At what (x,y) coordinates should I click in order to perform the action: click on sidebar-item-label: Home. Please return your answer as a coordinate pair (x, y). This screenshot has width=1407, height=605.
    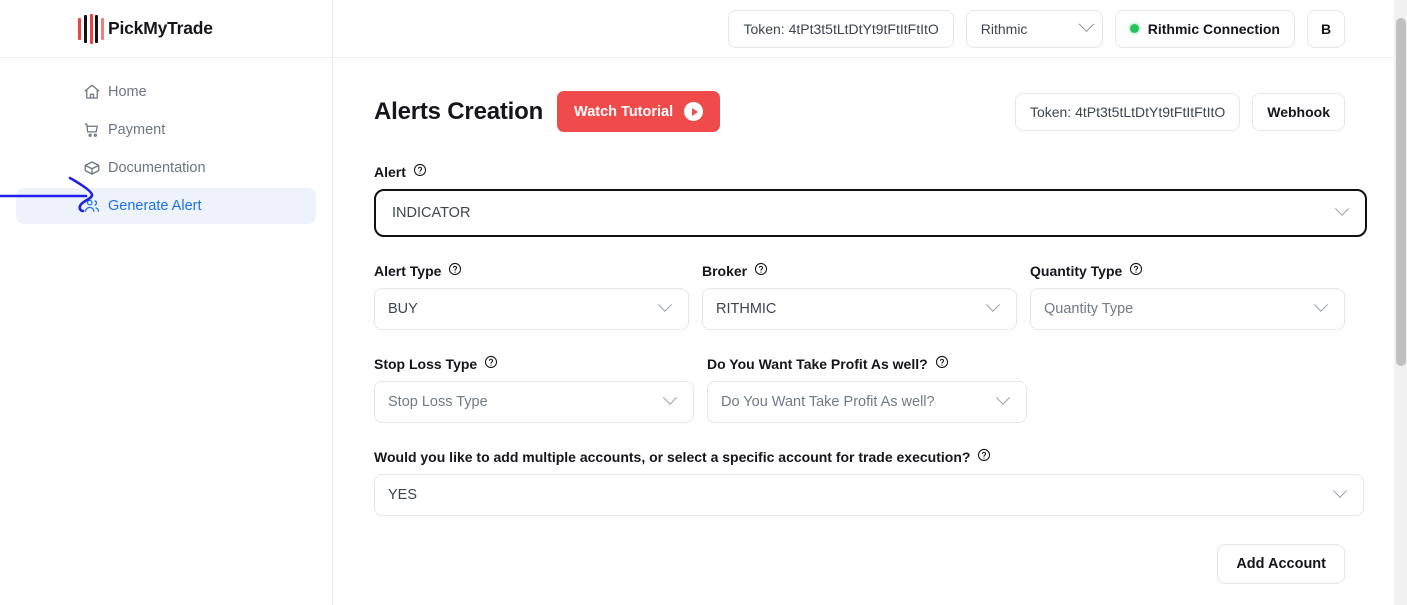
    Looking at the image, I should click on (127, 92).